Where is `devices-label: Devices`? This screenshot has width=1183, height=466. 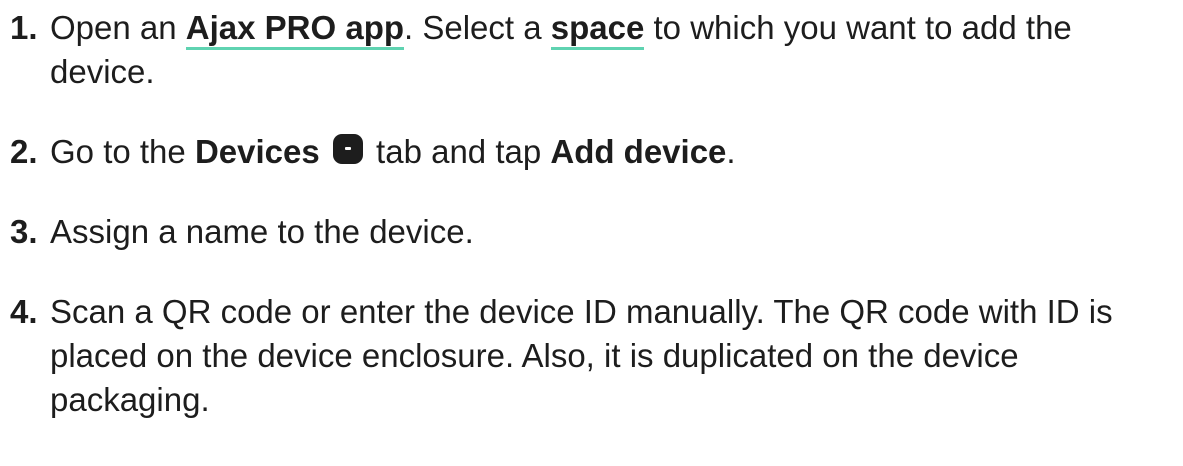
devices-label: Devices is located at coordinates (257, 151).